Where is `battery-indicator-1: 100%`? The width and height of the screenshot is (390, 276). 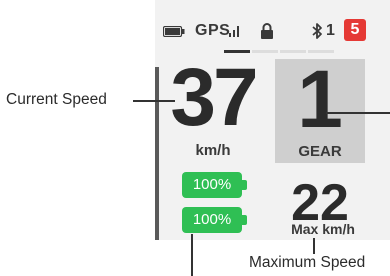
battery-indicator-1: 100% is located at coordinates (215, 185).